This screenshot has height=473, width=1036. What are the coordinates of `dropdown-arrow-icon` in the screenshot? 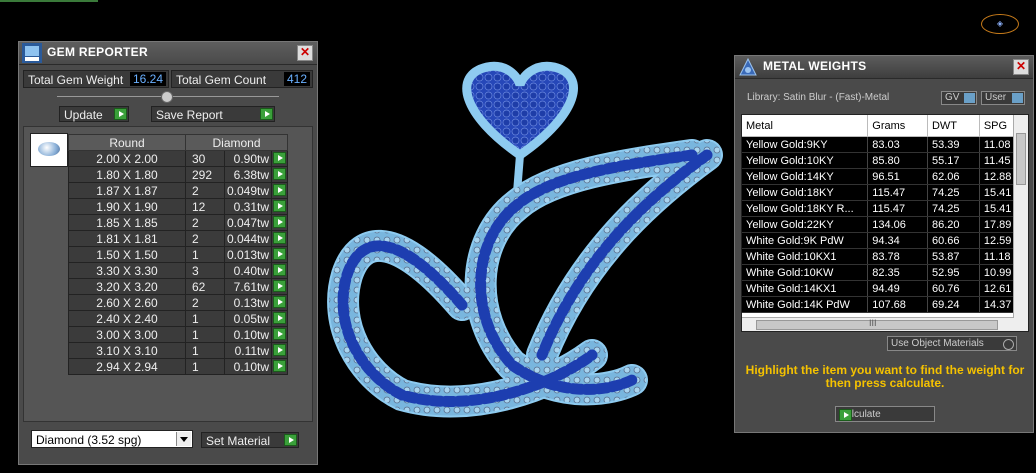 It's located at (183, 439).